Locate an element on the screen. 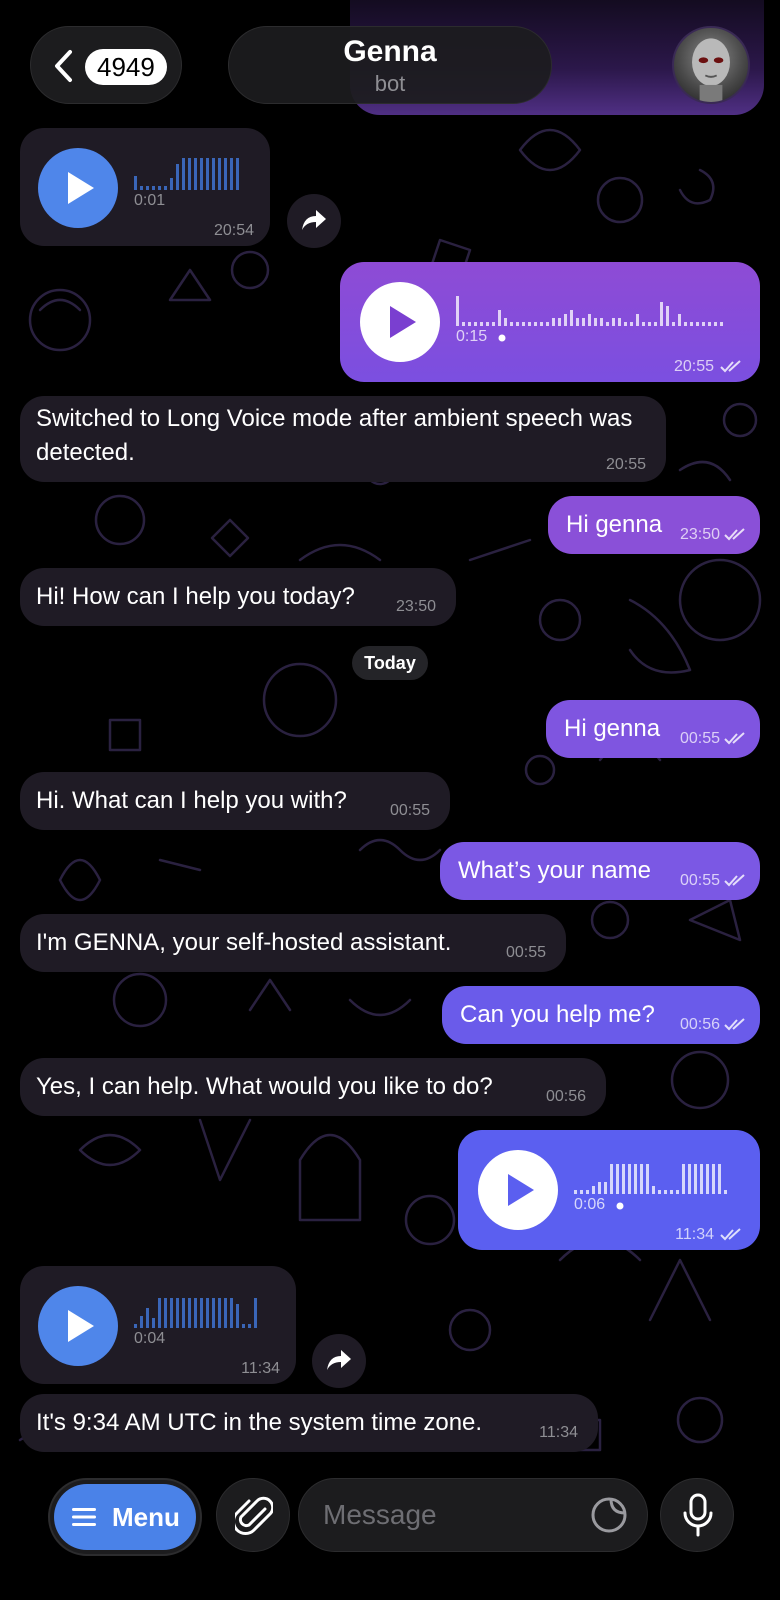 This screenshot has width=780, height=1600. unread-count-badge: 4949 is located at coordinates (126, 67).